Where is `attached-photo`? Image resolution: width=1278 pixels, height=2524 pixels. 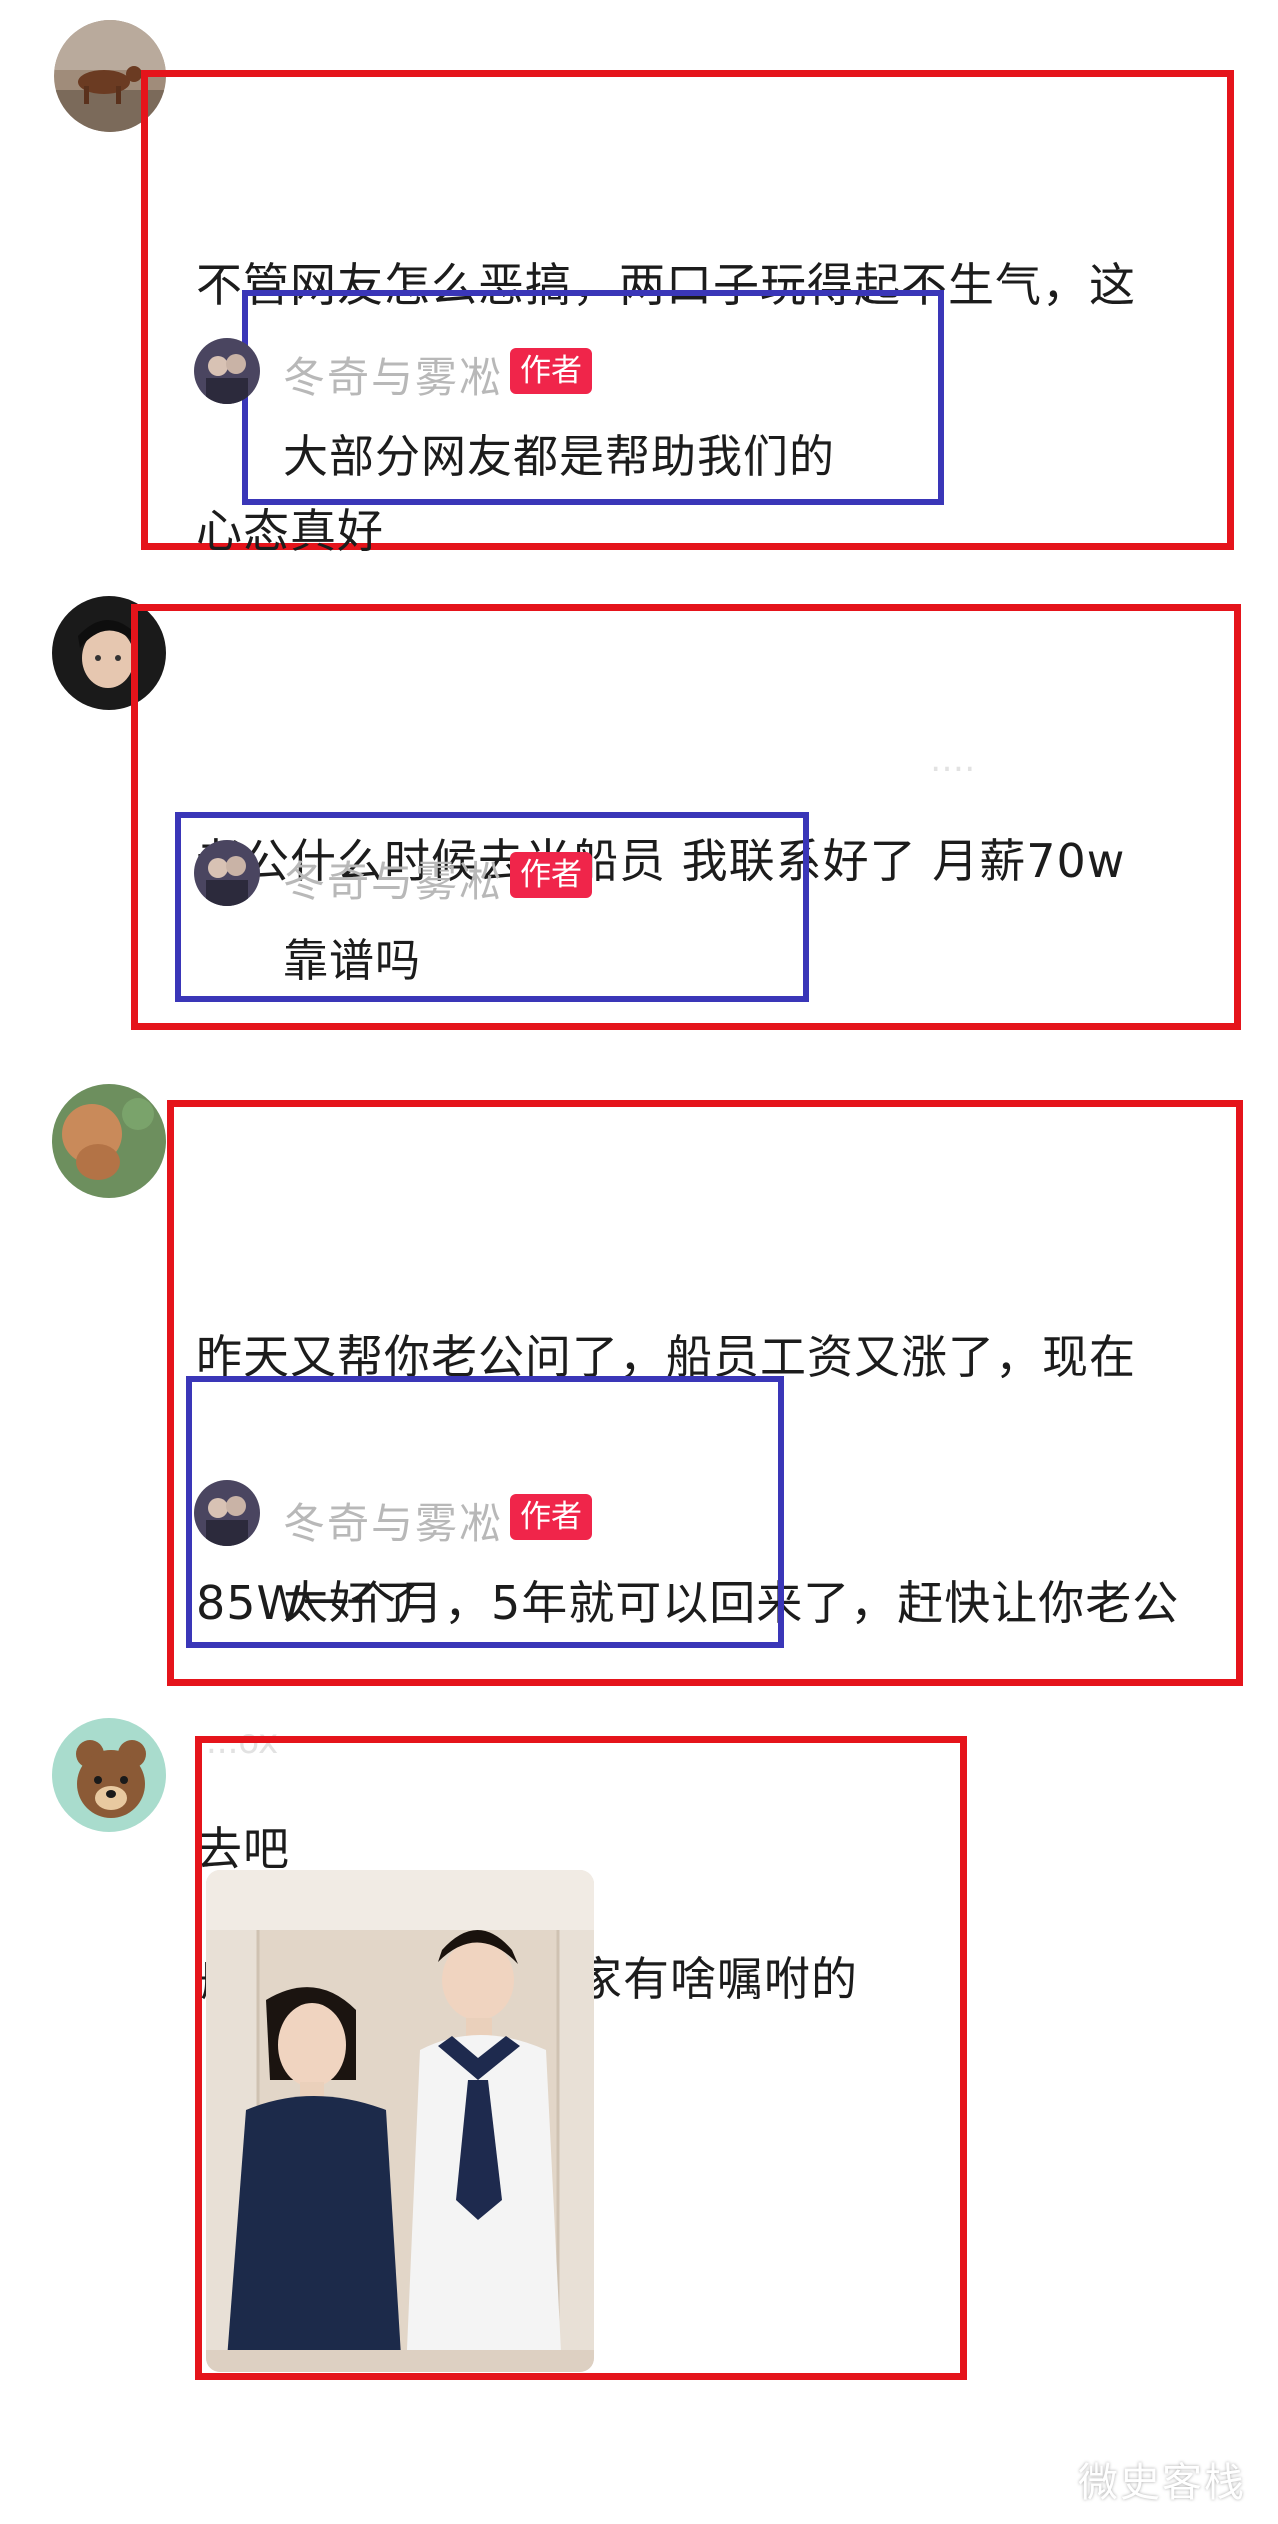
attached-photo is located at coordinates (400, 2121).